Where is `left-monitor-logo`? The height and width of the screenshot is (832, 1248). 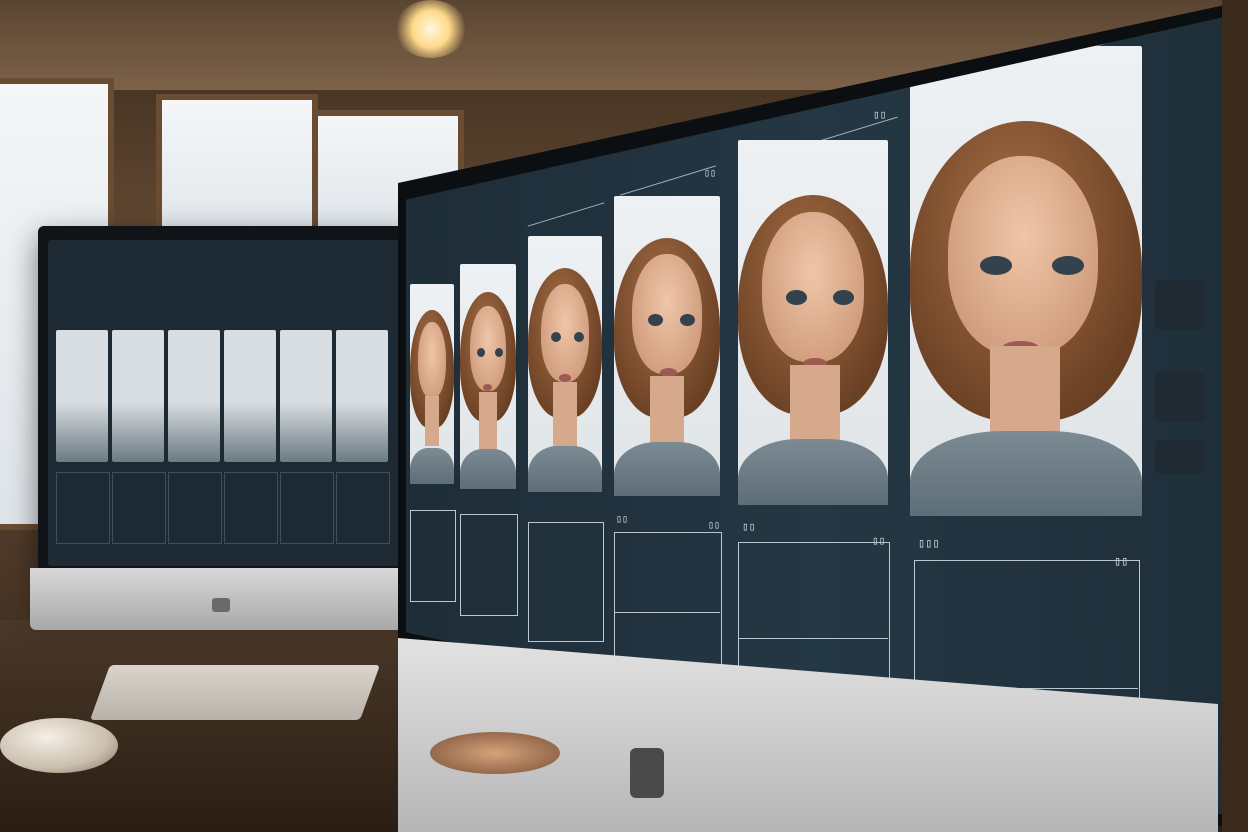
left-monitor-logo is located at coordinates (221, 605).